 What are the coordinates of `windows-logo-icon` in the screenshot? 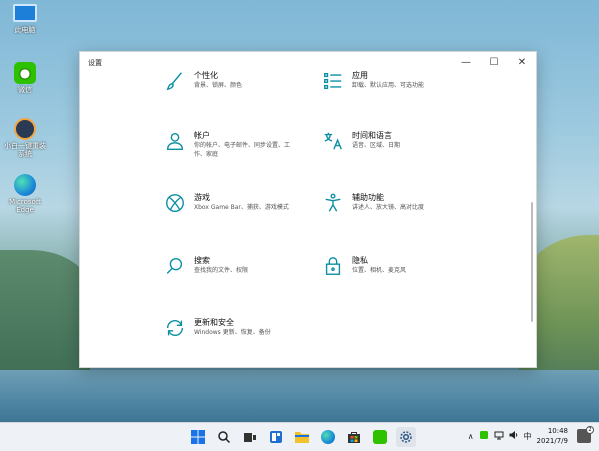 It's located at (198, 437).